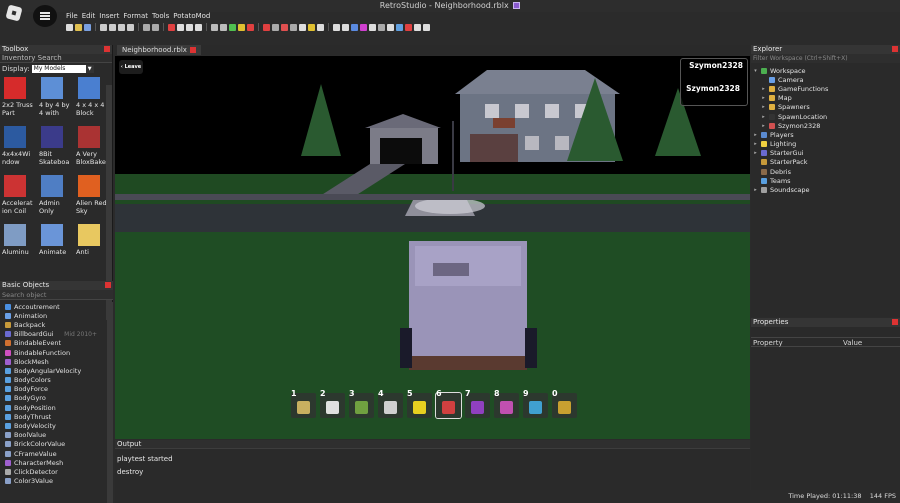 The image size is (900, 503). I want to click on explorer-item: ▸ StarterGui, so click(825, 153).